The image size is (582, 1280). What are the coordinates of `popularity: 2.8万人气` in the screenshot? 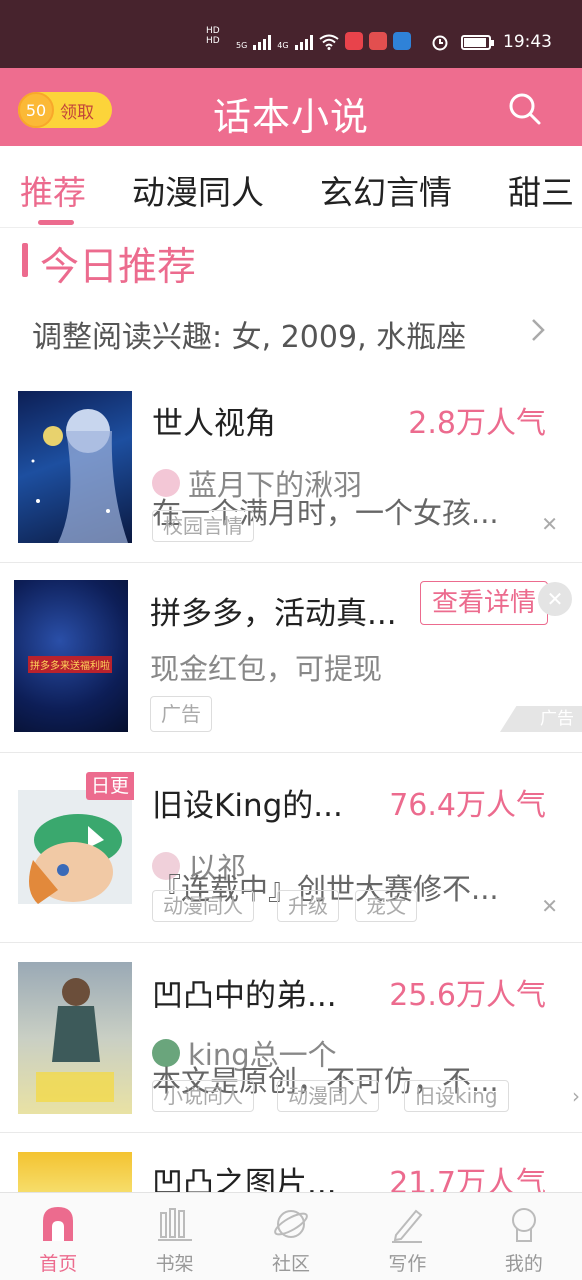 It's located at (477, 423).